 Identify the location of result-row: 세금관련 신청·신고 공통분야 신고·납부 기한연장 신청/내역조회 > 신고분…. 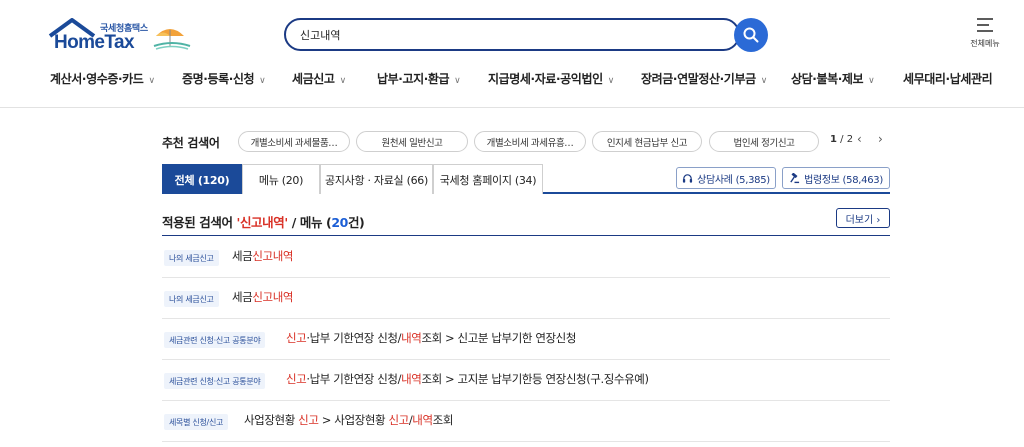
(526, 339).